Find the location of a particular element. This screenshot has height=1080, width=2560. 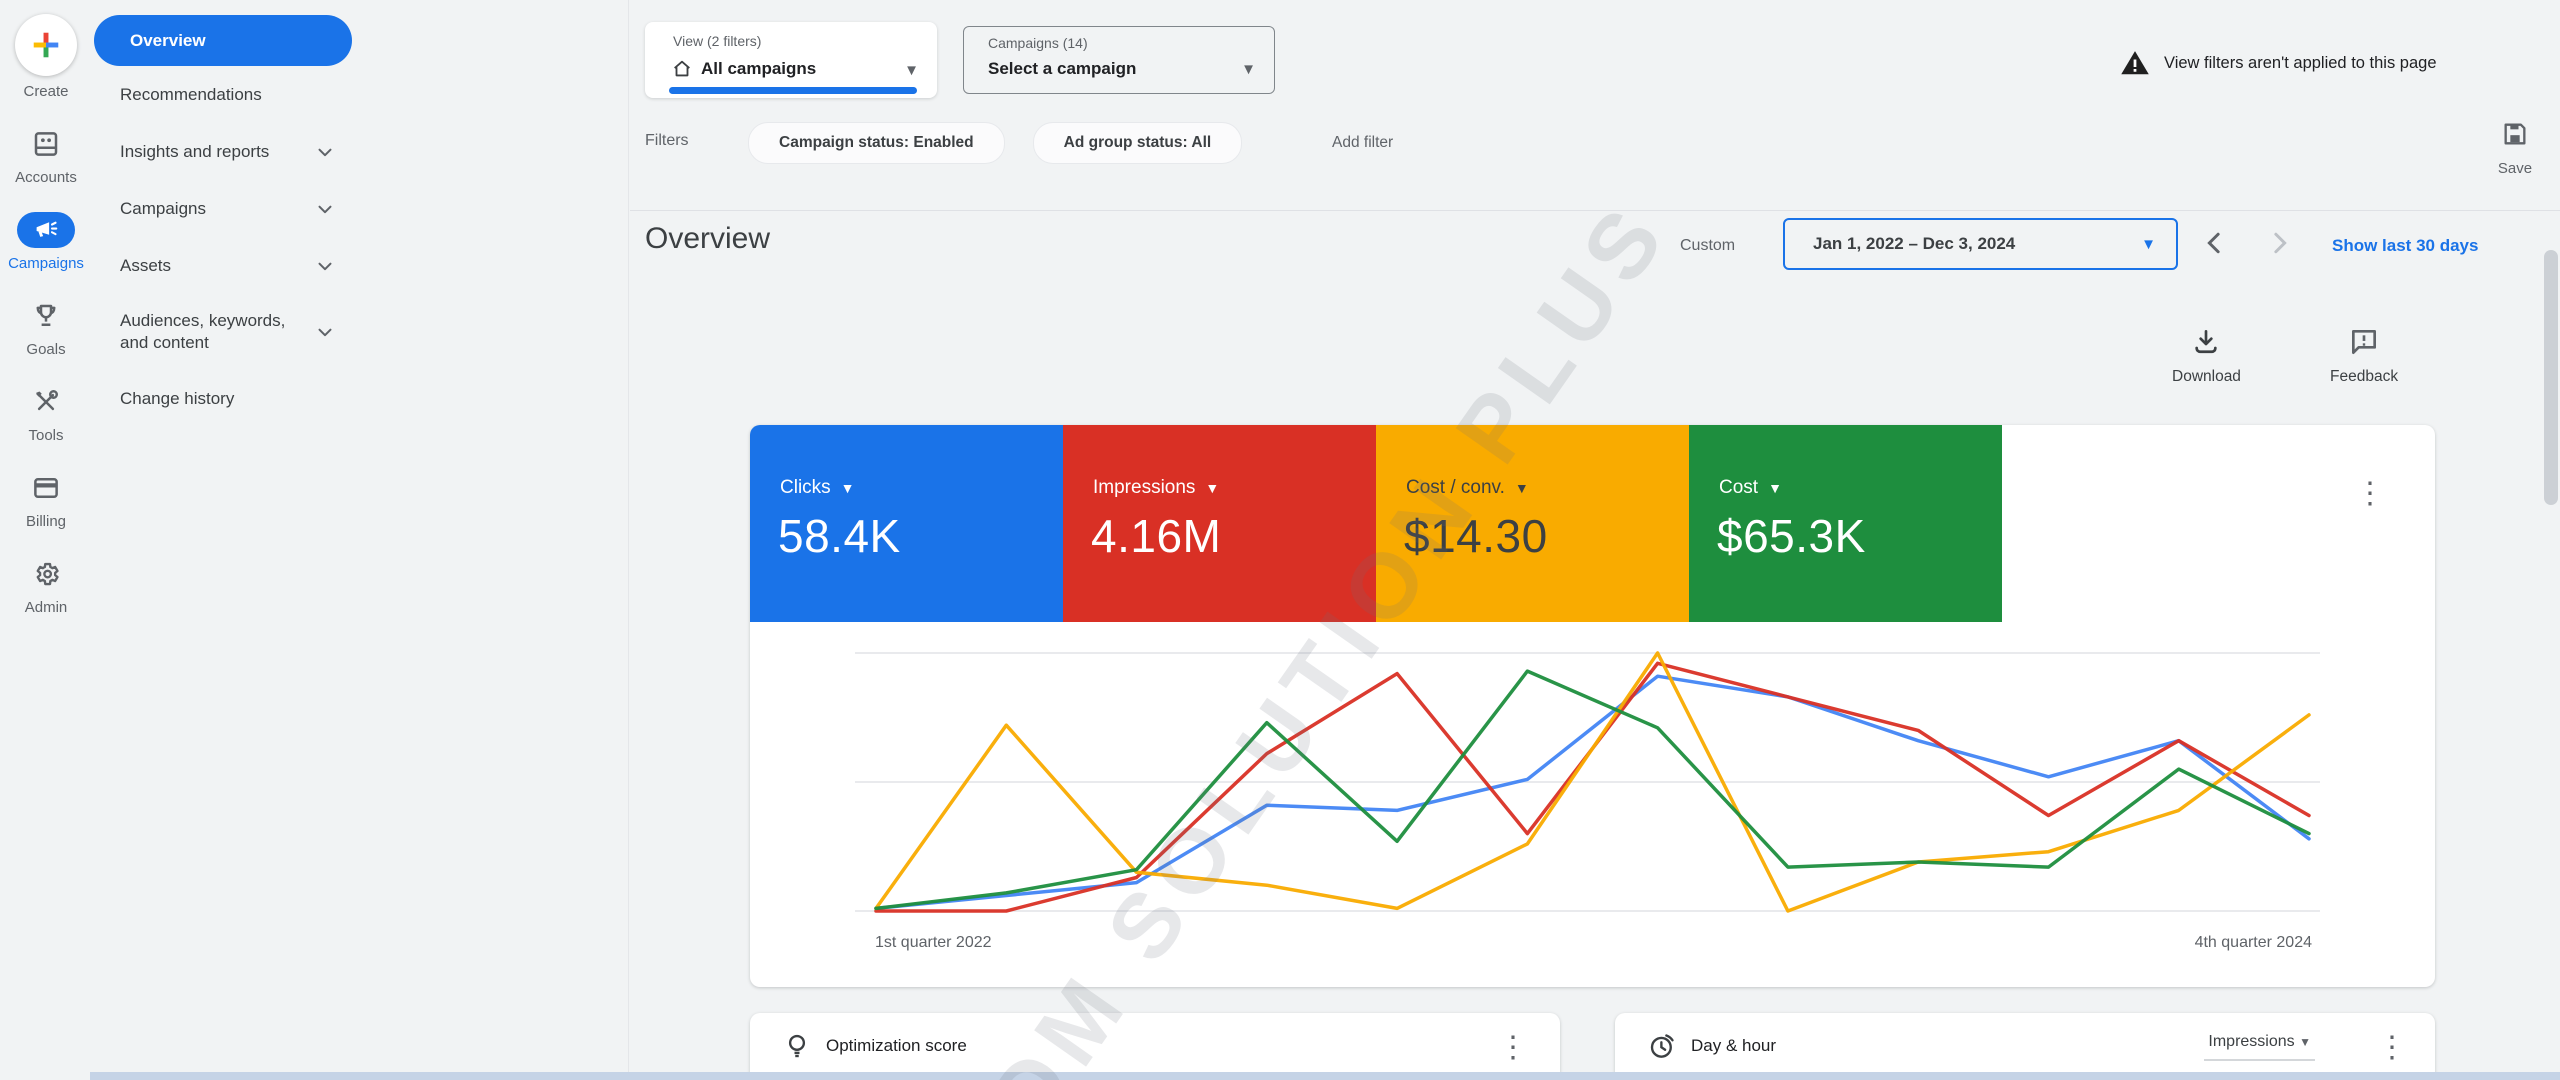

date-range-picker: Jan 1, 2022 – Dec 3, 2024 ▼ is located at coordinates (1980, 244).